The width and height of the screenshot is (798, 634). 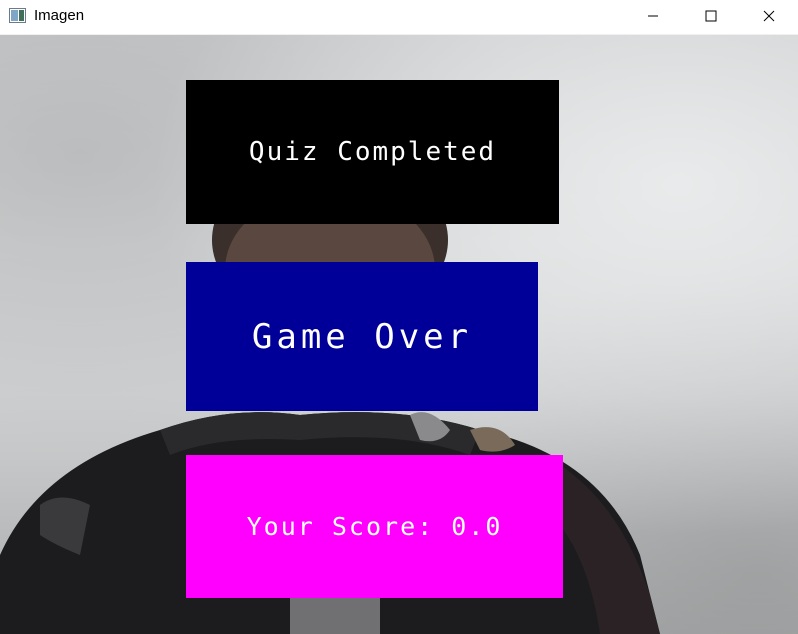 I want to click on maximize-icon, so click(x=711, y=16).